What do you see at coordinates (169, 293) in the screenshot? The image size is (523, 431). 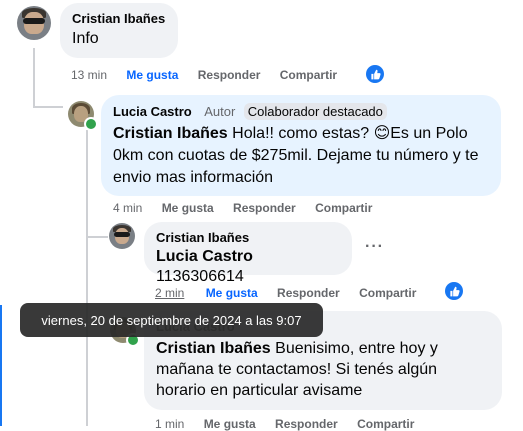 I see `comment-timestamp: 2 min` at bounding box center [169, 293].